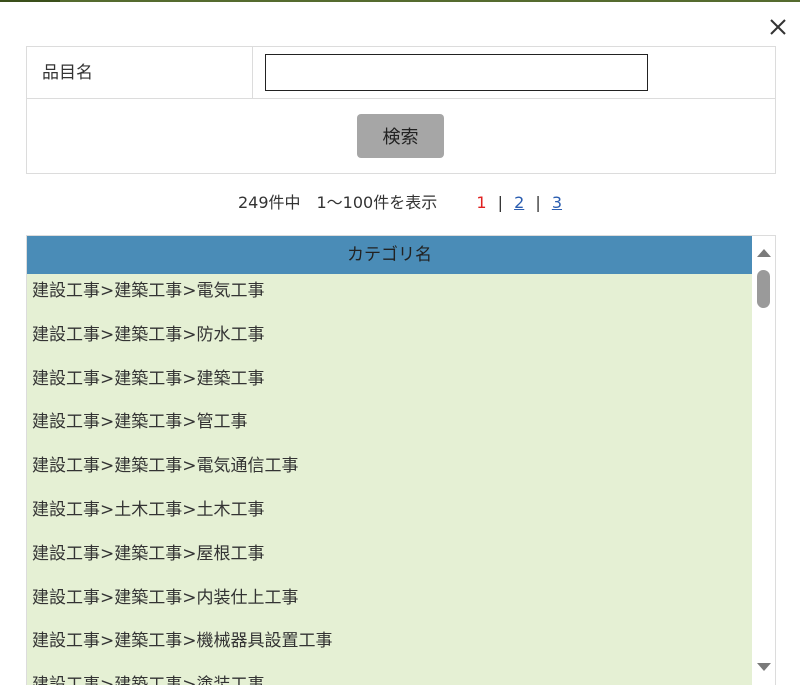 This screenshot has height=685, width=800. Describe the element at coordinates (389, 427) in the screenshot. I see `category-item: 建設工事>建築工事>管工事` at that location.